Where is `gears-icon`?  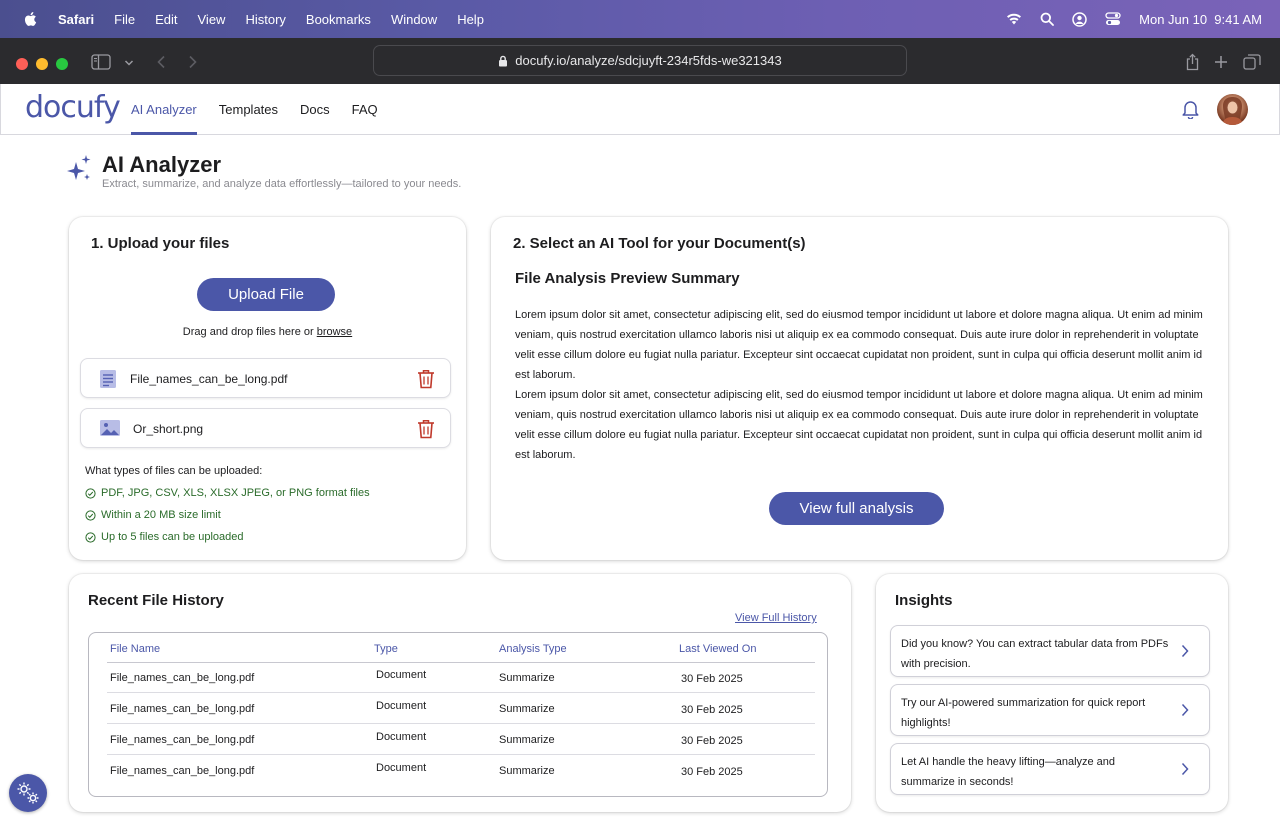 gears-icon is located at coordinates (28, 793).